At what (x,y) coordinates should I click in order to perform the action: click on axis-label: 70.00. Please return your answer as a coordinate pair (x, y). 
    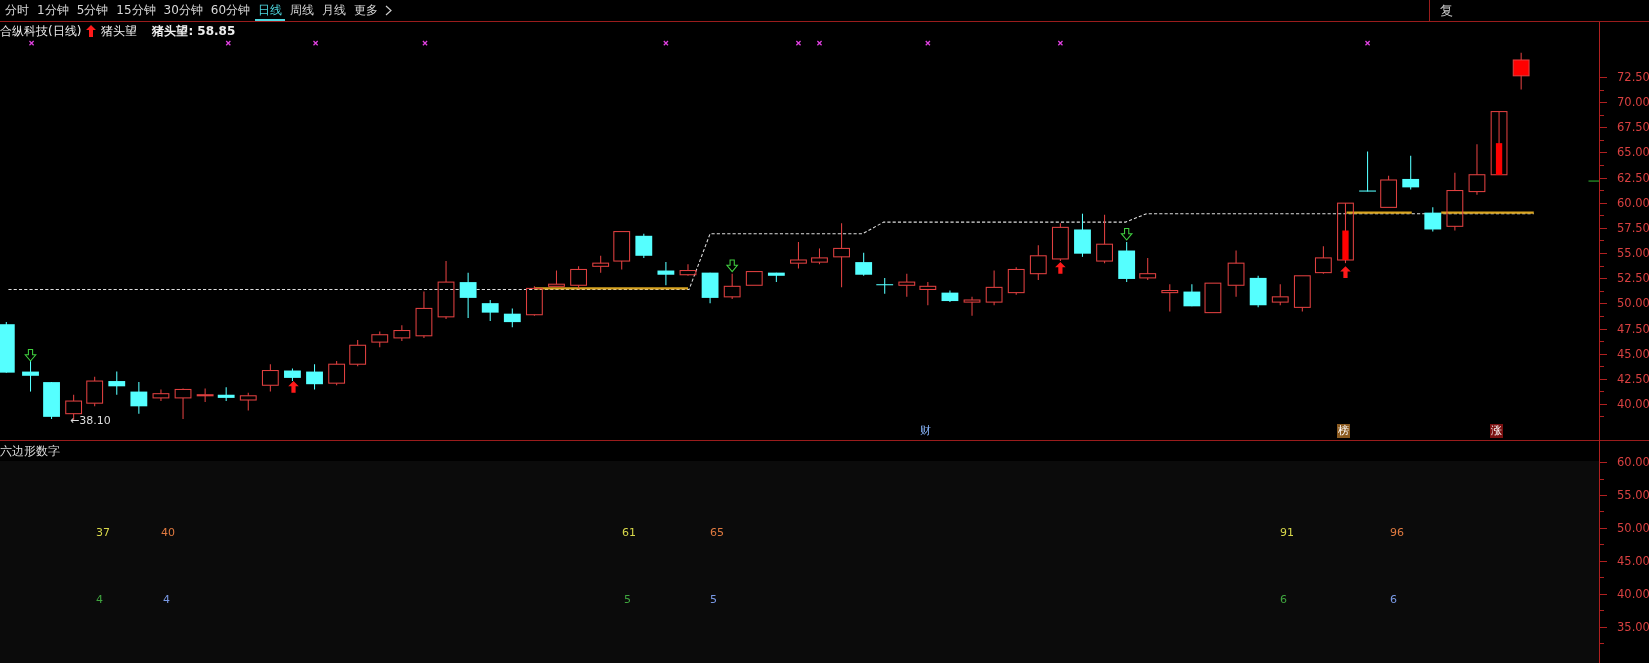
    Looking at the image, I should click on (1633, 102).